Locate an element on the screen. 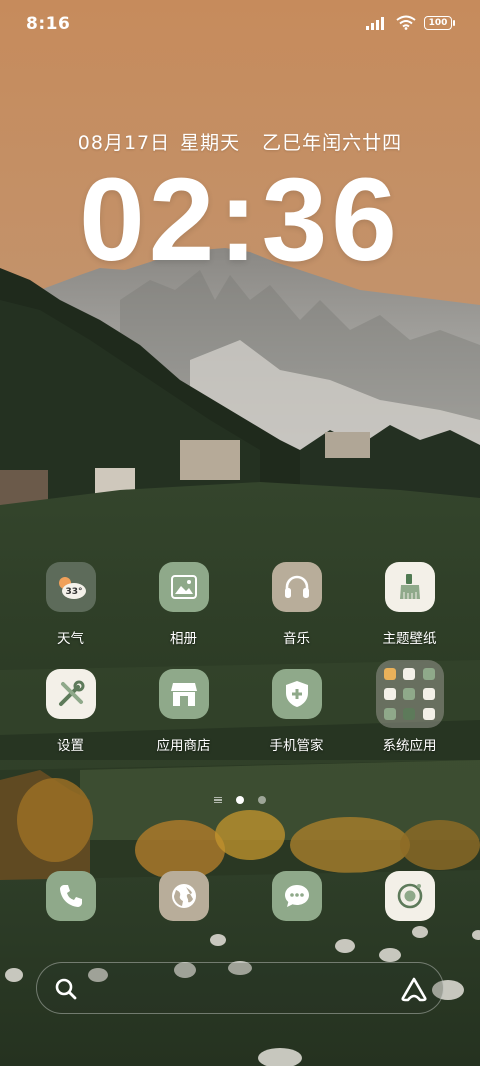 The image size is (480, 1066). phone-icon is located at coordinates (70, 896).